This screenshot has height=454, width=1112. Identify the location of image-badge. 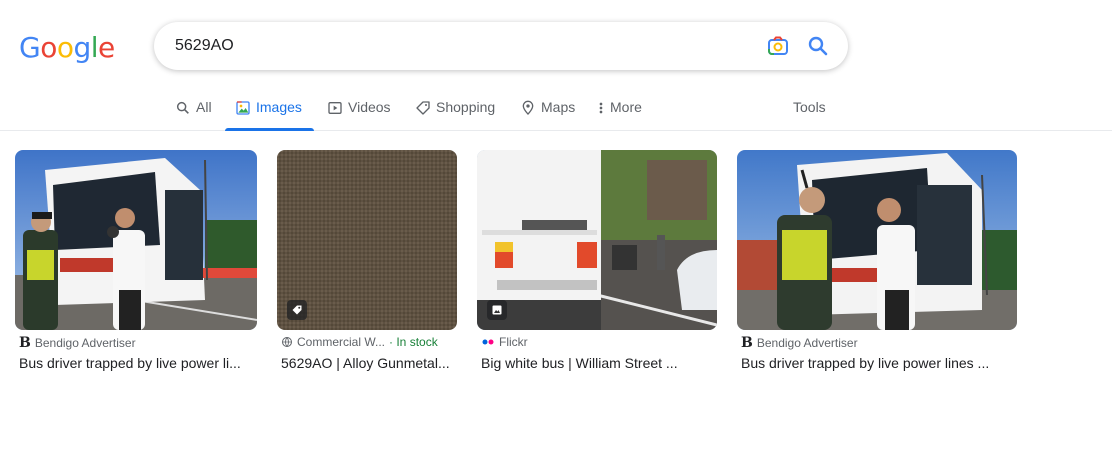
(497, 310).